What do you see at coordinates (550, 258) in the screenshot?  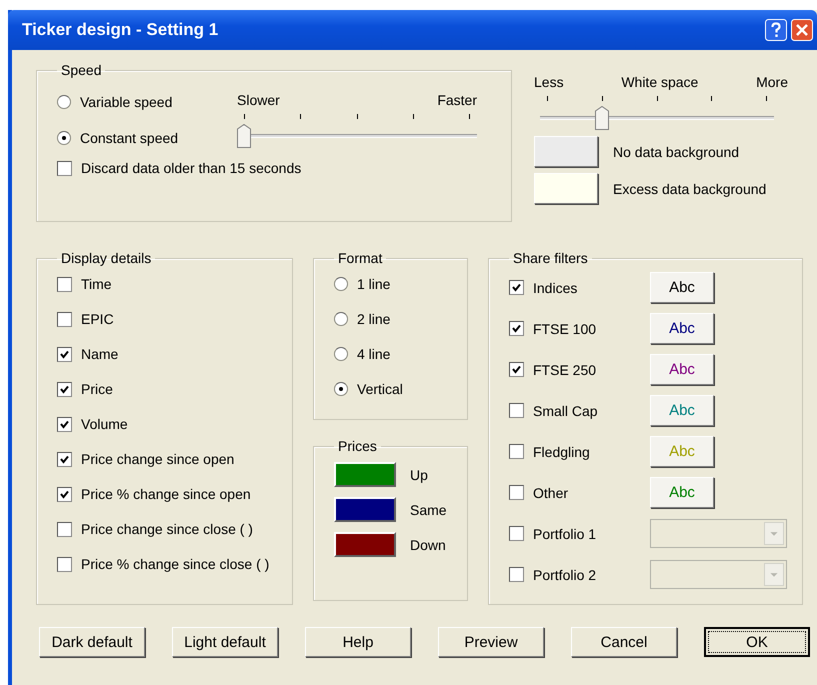 I see `group-title: Share filters` at bounding box center [550, 258].